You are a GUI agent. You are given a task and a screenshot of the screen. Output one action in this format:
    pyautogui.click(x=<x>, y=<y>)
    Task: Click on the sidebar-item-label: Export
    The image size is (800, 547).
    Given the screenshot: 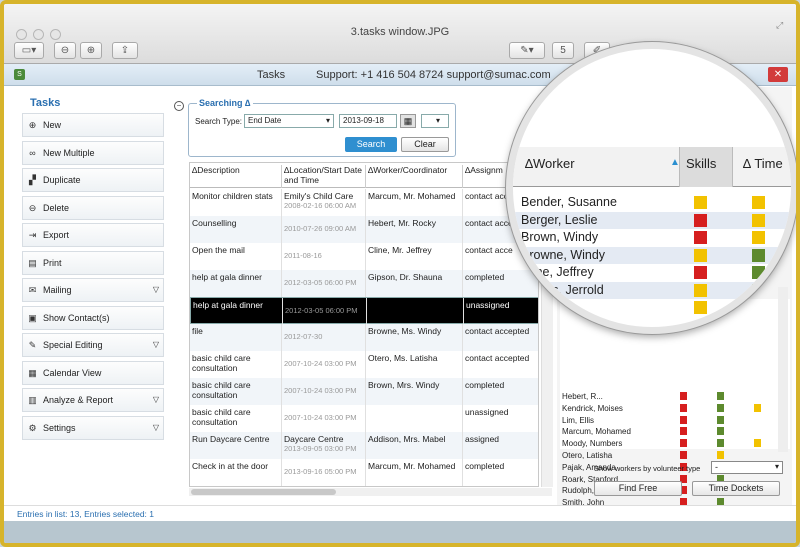 What is the action you would take?
    pyautogui.click(x=56, y=235)
    